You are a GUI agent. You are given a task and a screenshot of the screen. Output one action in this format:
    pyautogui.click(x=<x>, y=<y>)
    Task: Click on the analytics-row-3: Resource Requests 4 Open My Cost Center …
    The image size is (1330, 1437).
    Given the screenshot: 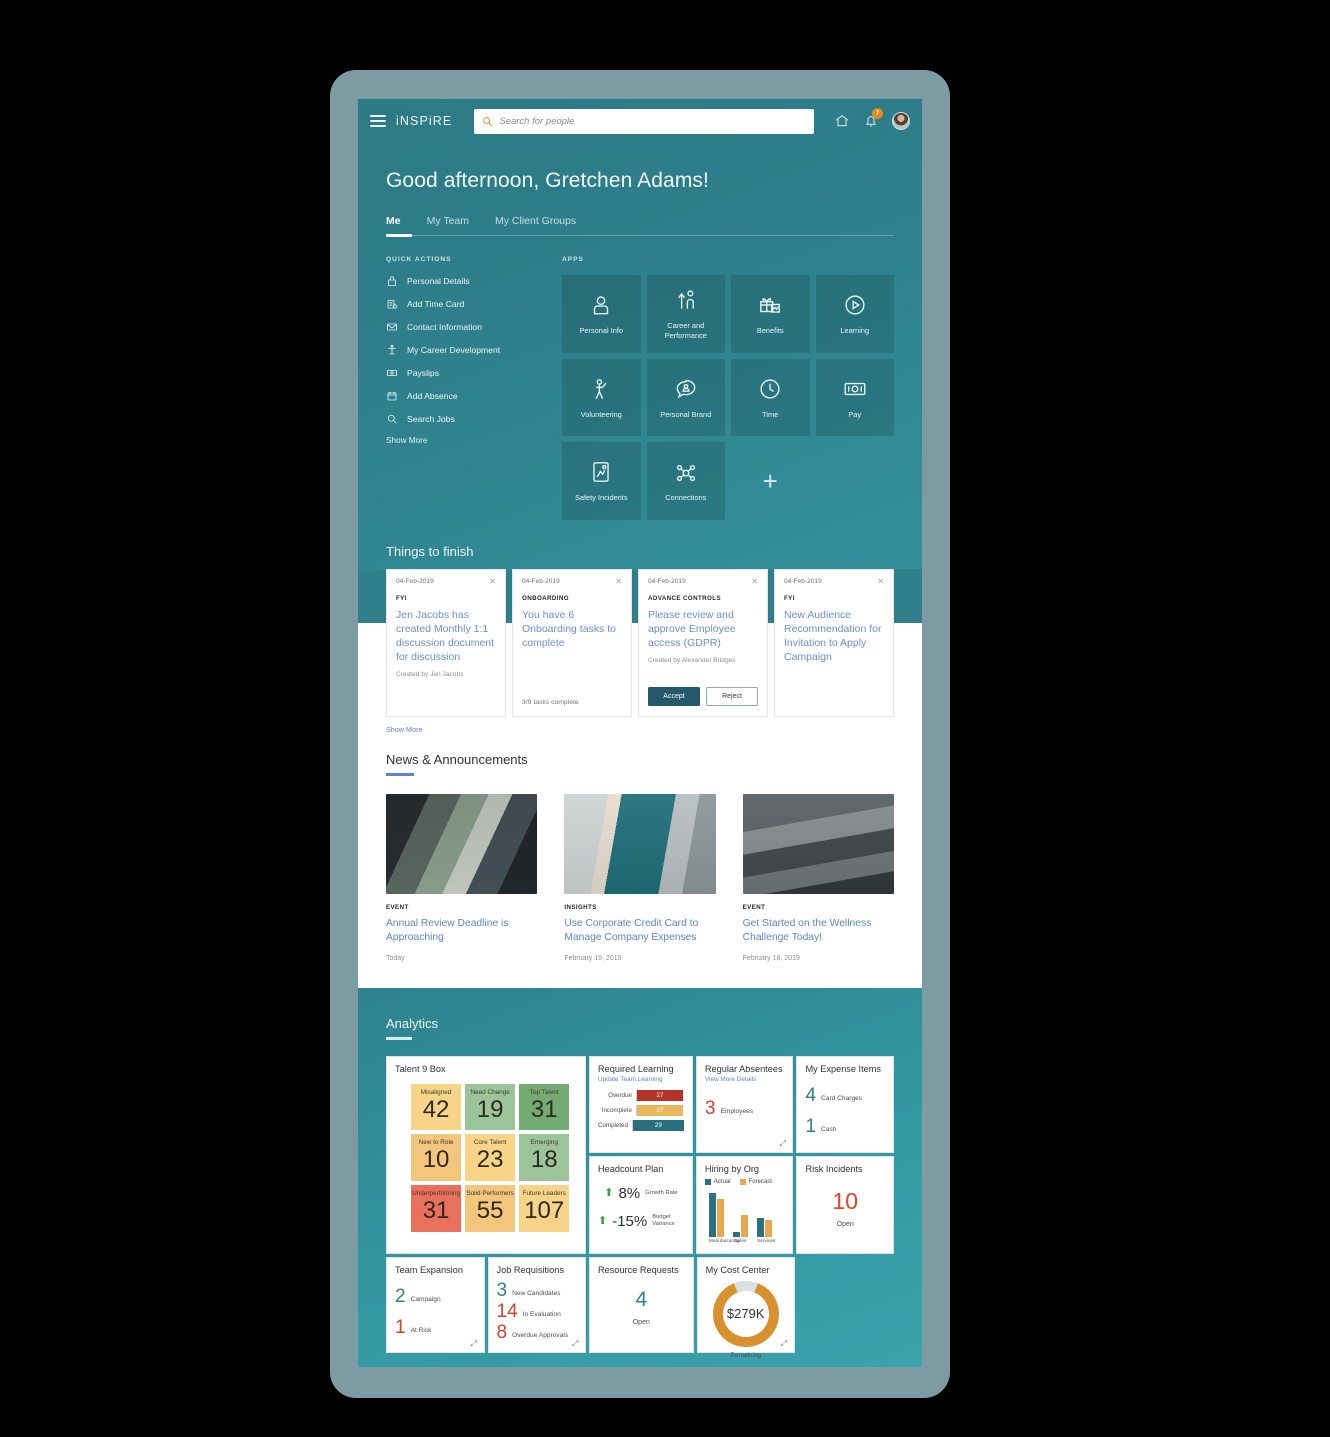 What is the action you would take?
    pyautogui.click(x=741, y=1307)
    